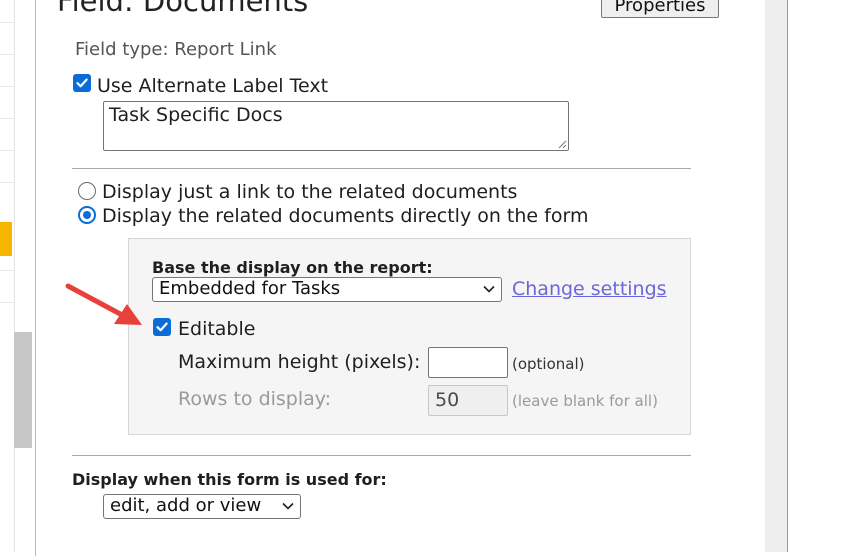 The width and height of the screenshot is (857, 556). Describe the element at coordinates (183, 9) in the screenshot. I see `dialog-title: Field: Documents` at that location.